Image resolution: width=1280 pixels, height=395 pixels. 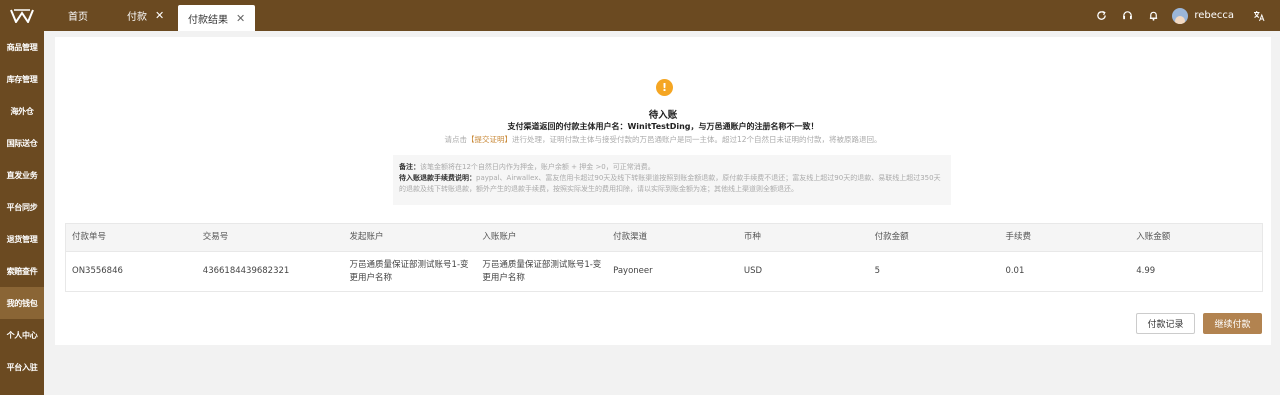 What do you see at coordinates (1232, 323) in the screenshot?
I see `continue-payment-button: 继续付款` at bounding box center [1232, 323].